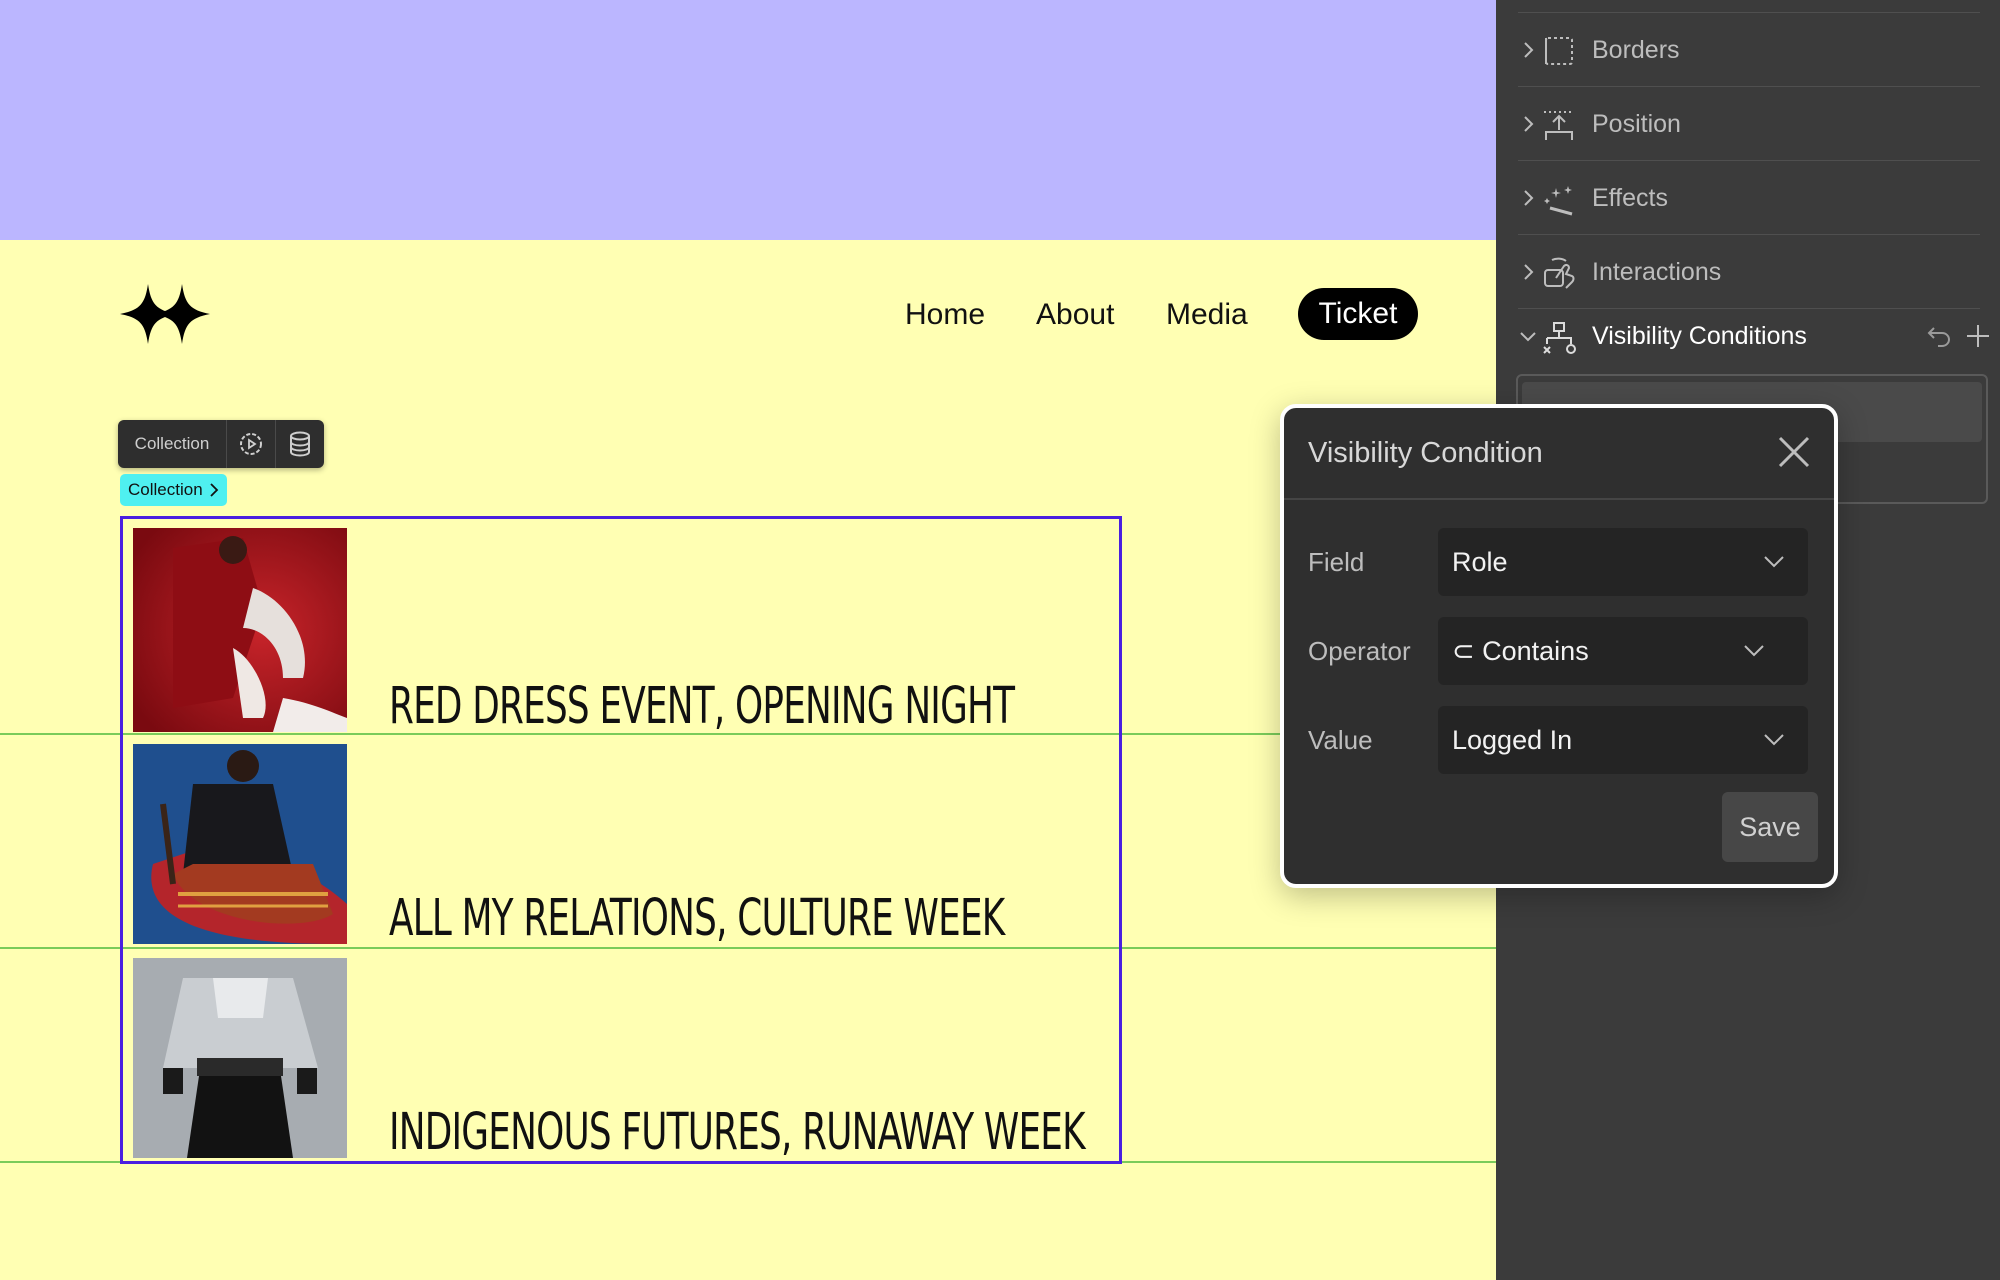 Image resolution: width=2000 pixels, height=1280 pixels. Describe the element at coordinates (623, 1058) in the screenshot. I see `list-item: INDIGENOUS FUTURES, RUNAWAY WEEK` at that location.